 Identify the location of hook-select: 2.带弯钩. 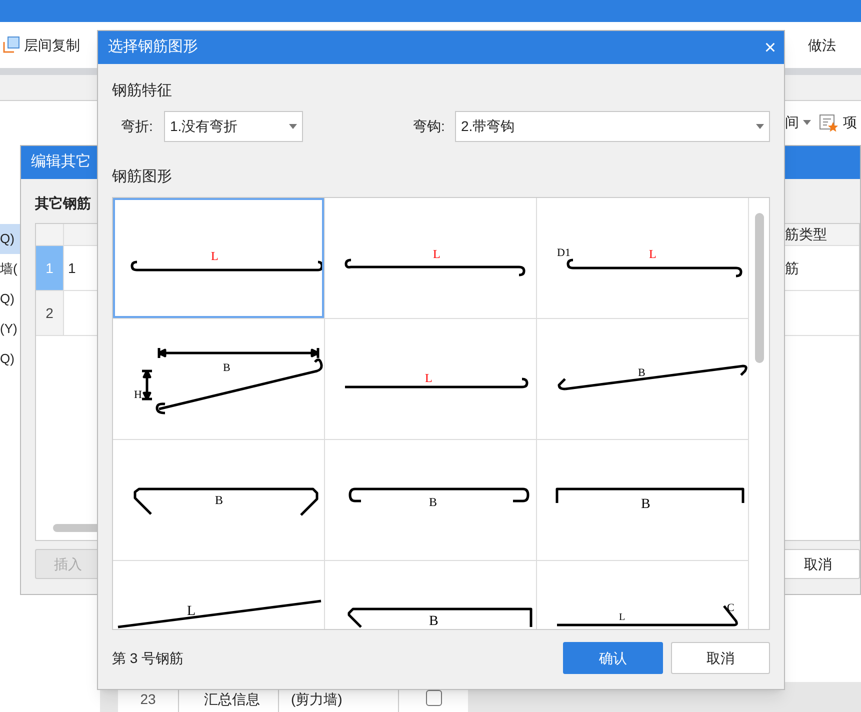
(612, 126).